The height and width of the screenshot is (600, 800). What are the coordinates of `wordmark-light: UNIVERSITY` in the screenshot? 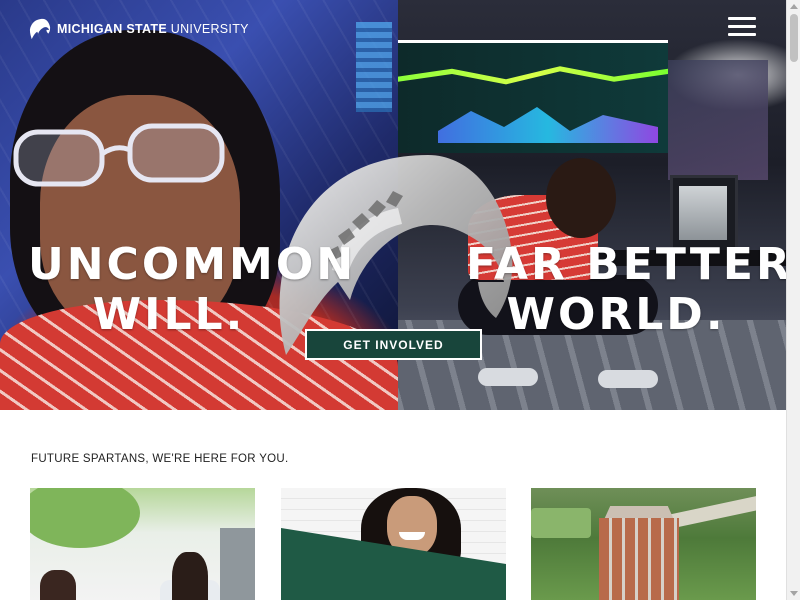 It's located at (209, 29).